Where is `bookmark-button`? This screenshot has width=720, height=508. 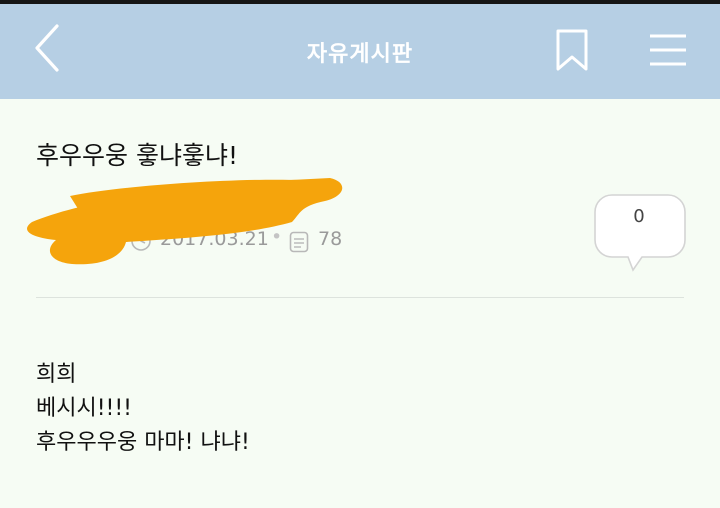 bookmark-button is located at coordinates (572, 50).